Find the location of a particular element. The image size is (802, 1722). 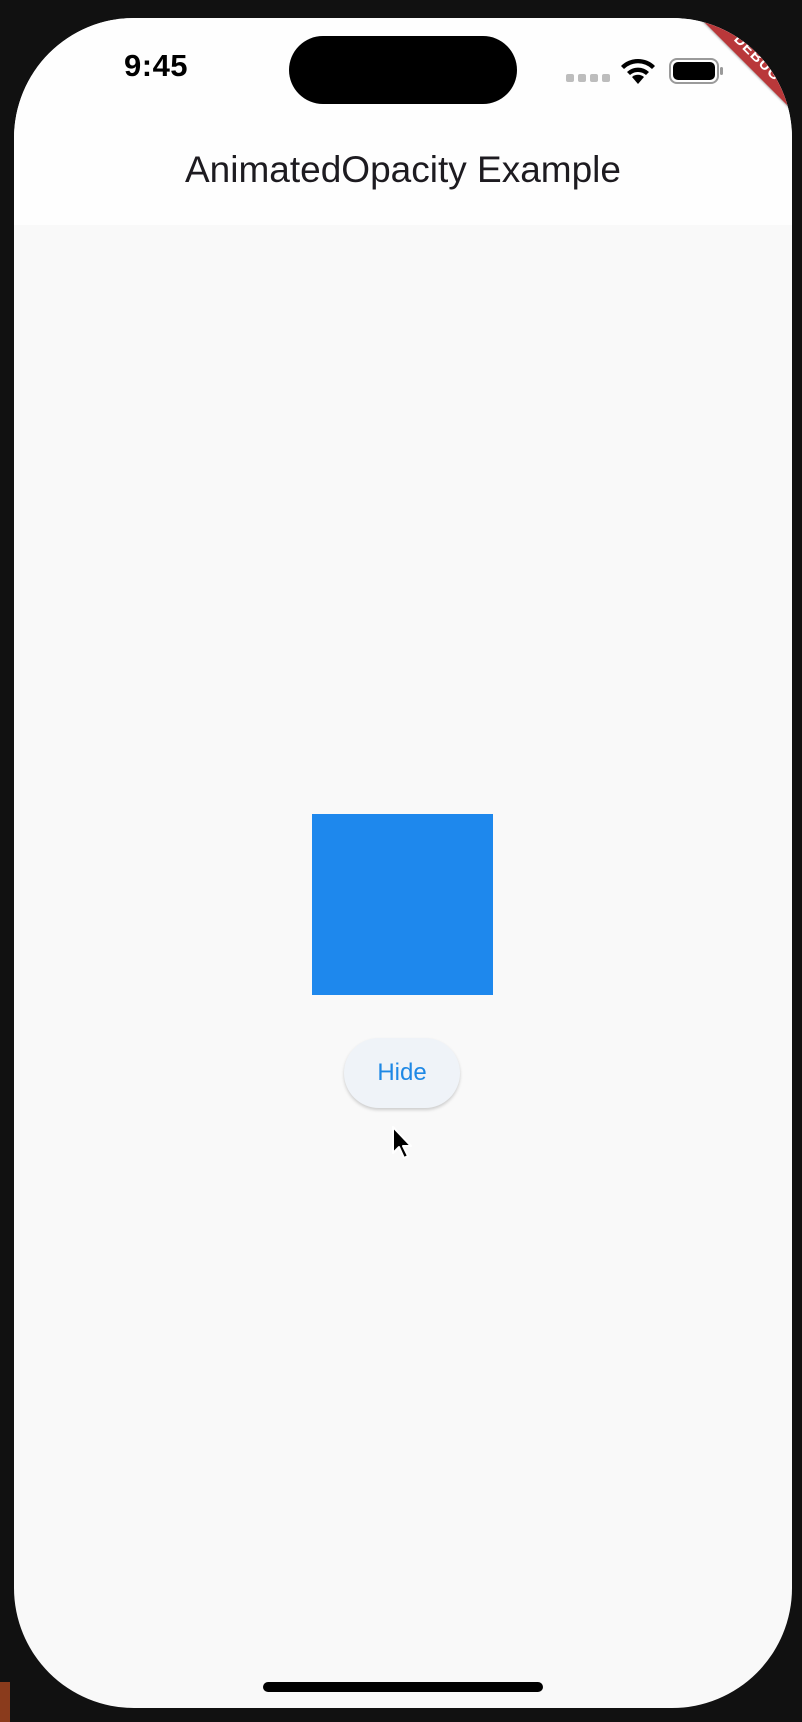

page-title: AnimatedOpacity Example is located at coordinates (403, 169).